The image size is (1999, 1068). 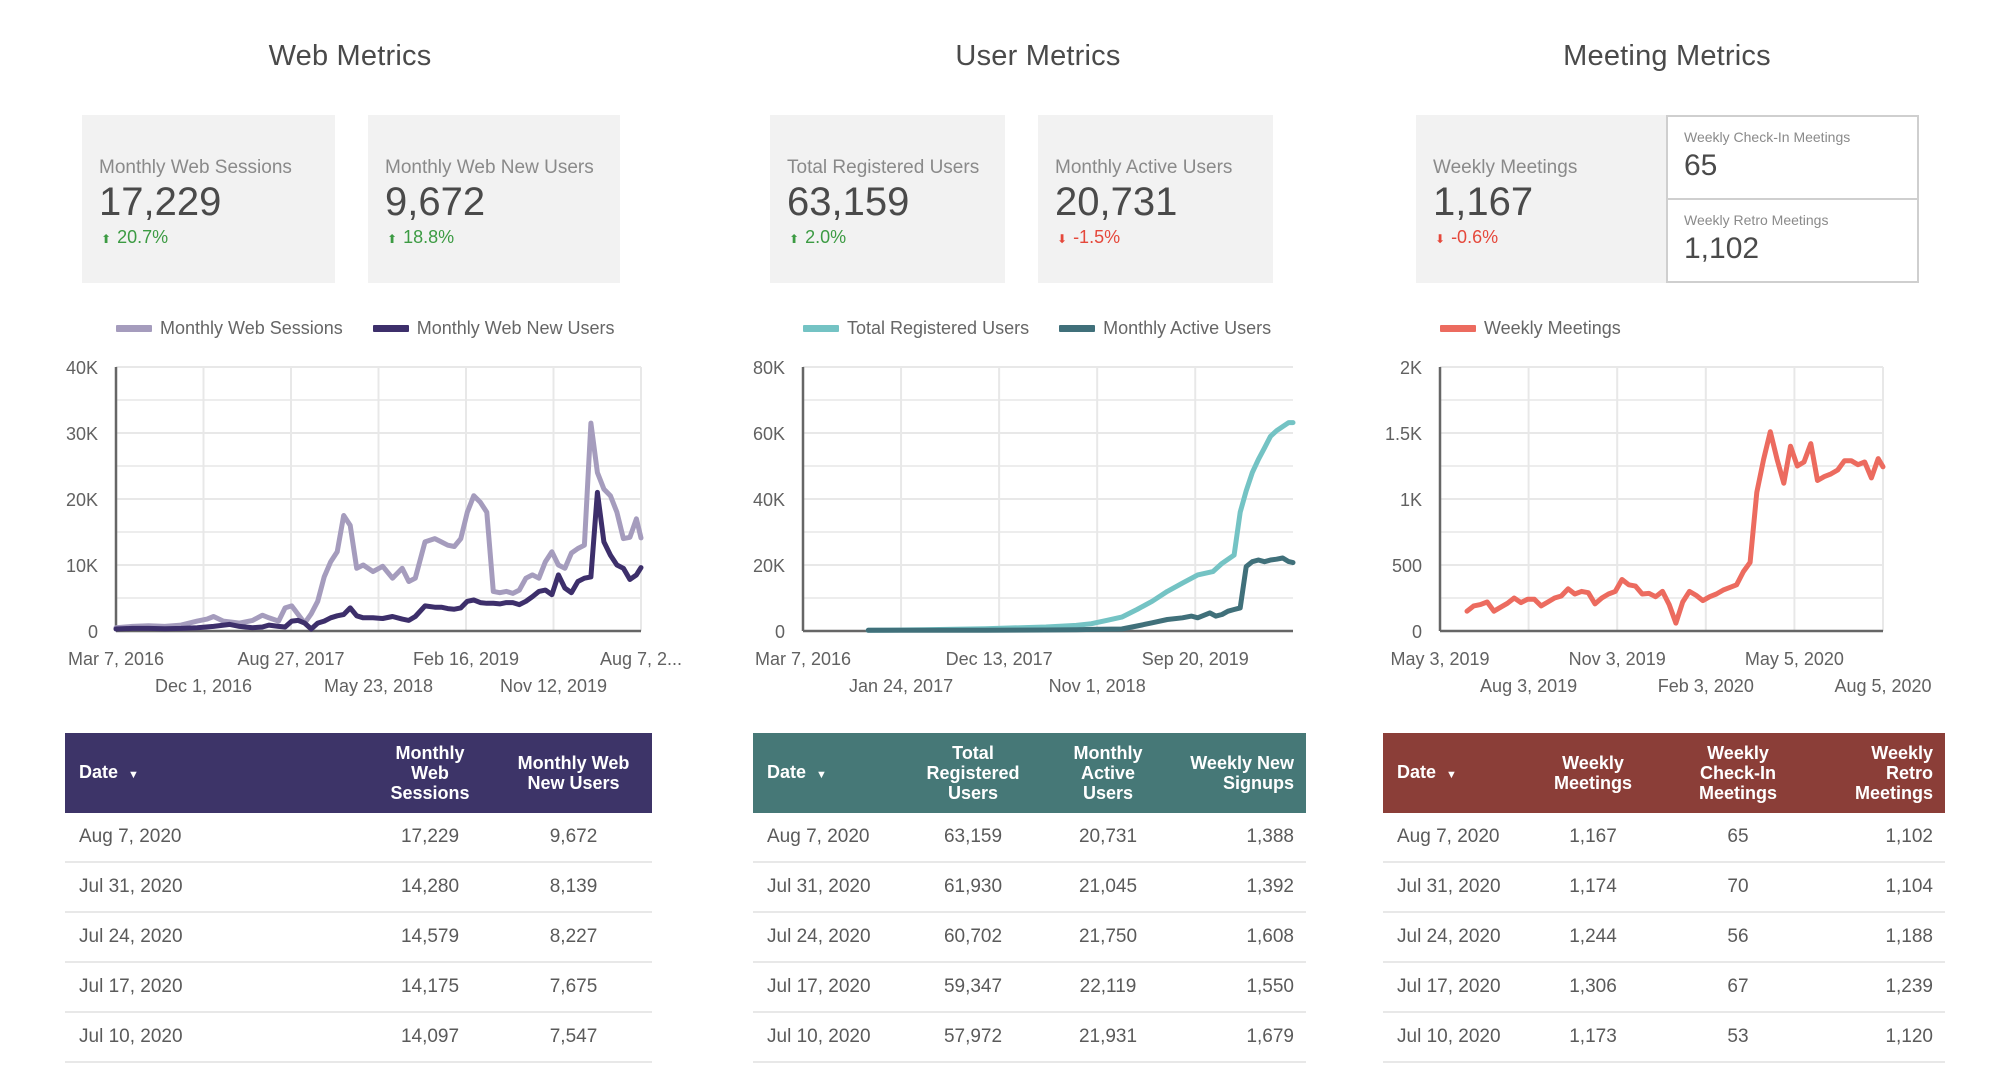 What do you see at coordinates (430, 838) in the screenshot?
I see `cell-value: 17,229` at bounding box center [430, 838].